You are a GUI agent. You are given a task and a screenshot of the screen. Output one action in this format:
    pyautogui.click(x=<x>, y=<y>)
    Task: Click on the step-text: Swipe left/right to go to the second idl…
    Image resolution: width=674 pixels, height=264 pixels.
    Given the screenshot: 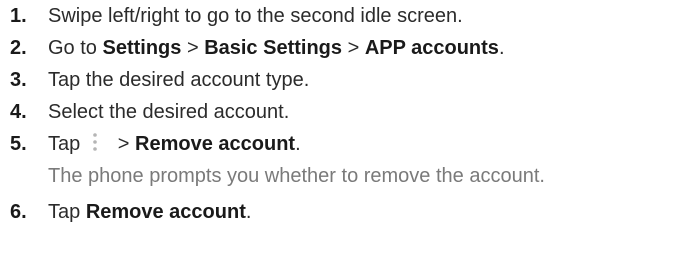 What is the action you would take?
    pyautogui.click(x=255, y=16)
    